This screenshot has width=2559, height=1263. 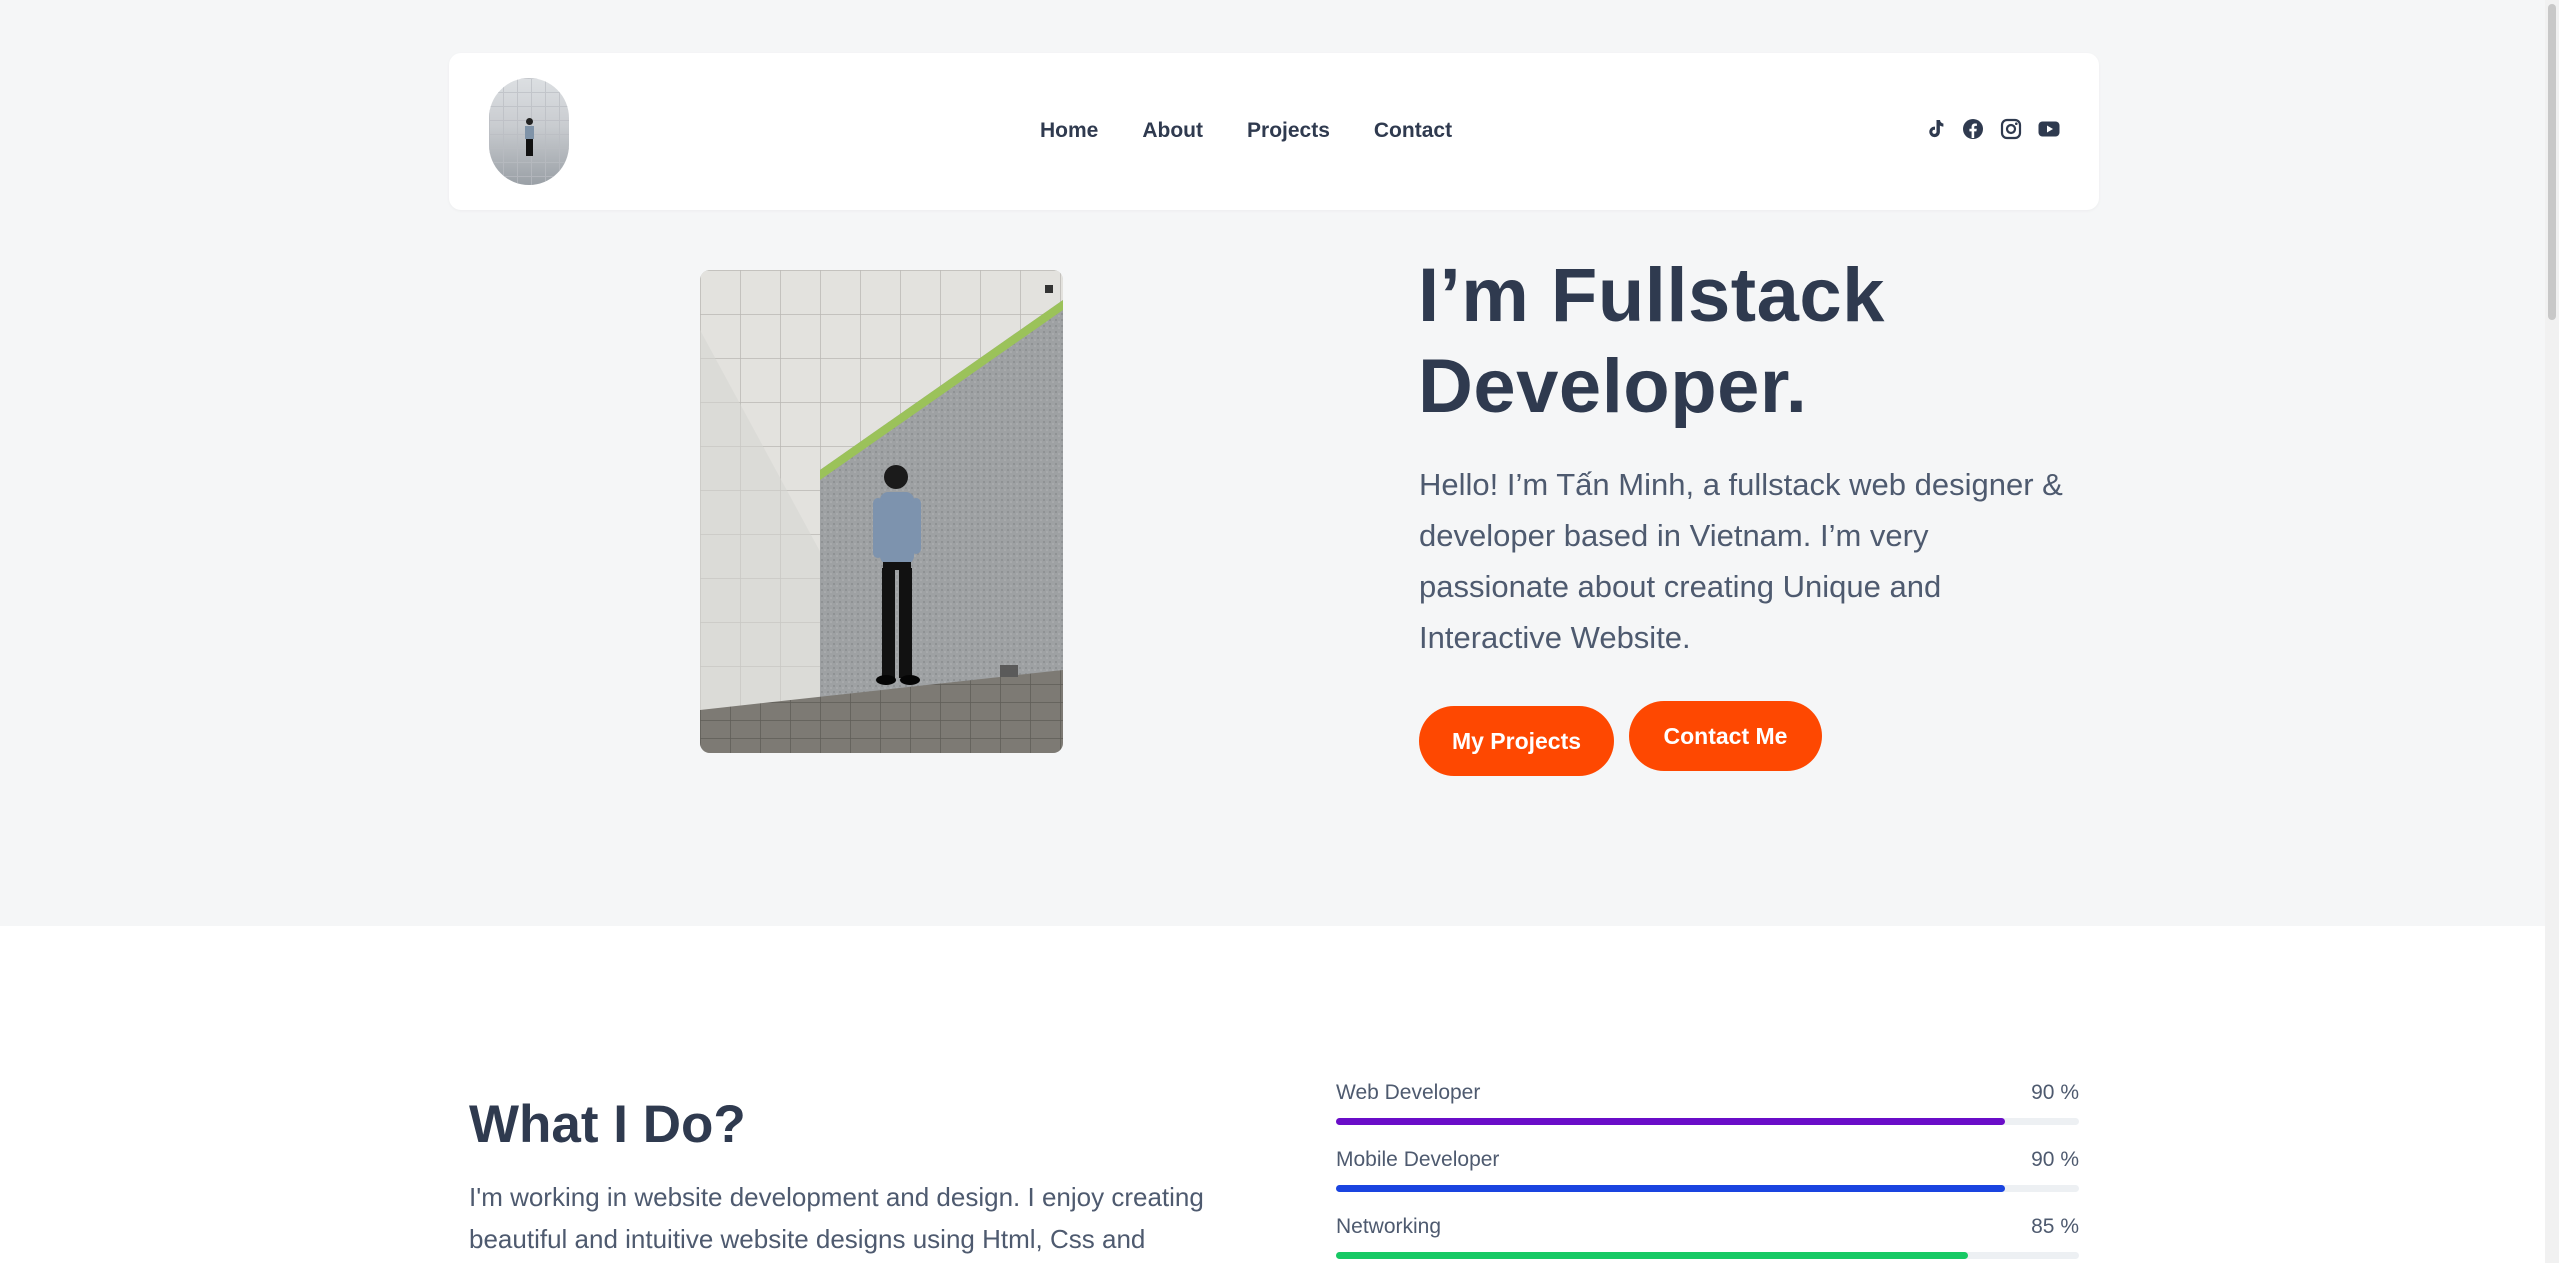 What do you see at coordinates (1707, 1169) in the screenshot?
I see `skill-mobile-developer: Mobile Developer 90 %` at bounding box center [1707, 1169].